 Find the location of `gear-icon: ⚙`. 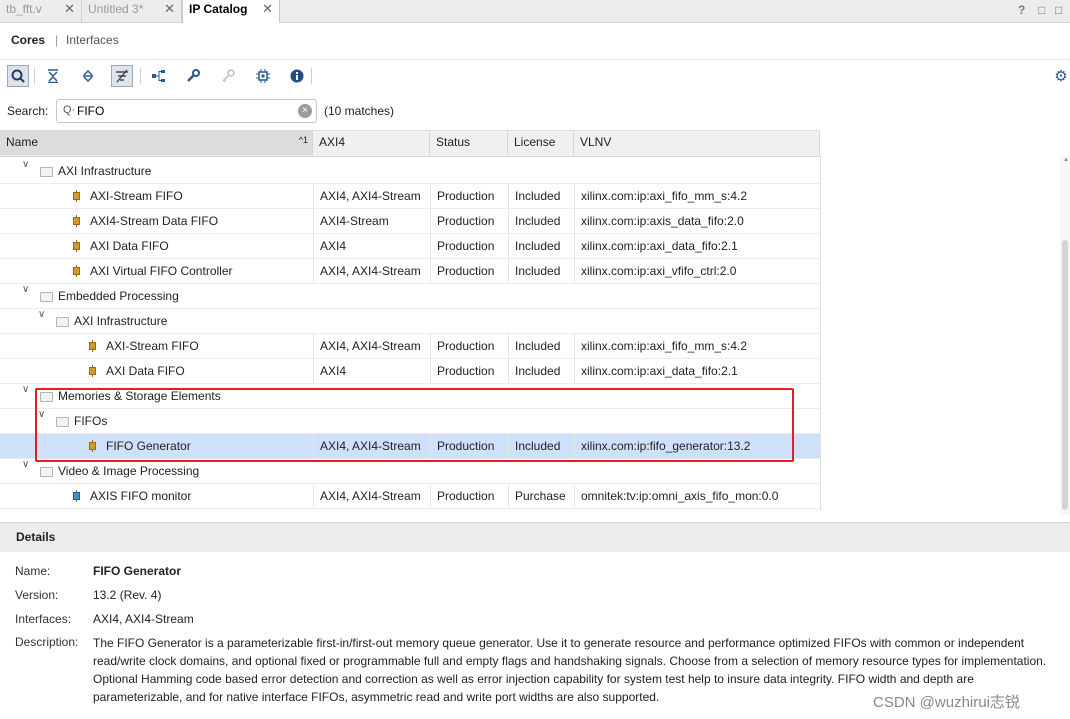

gear-icon: ⚙ is located at coordinates (1060, 76).